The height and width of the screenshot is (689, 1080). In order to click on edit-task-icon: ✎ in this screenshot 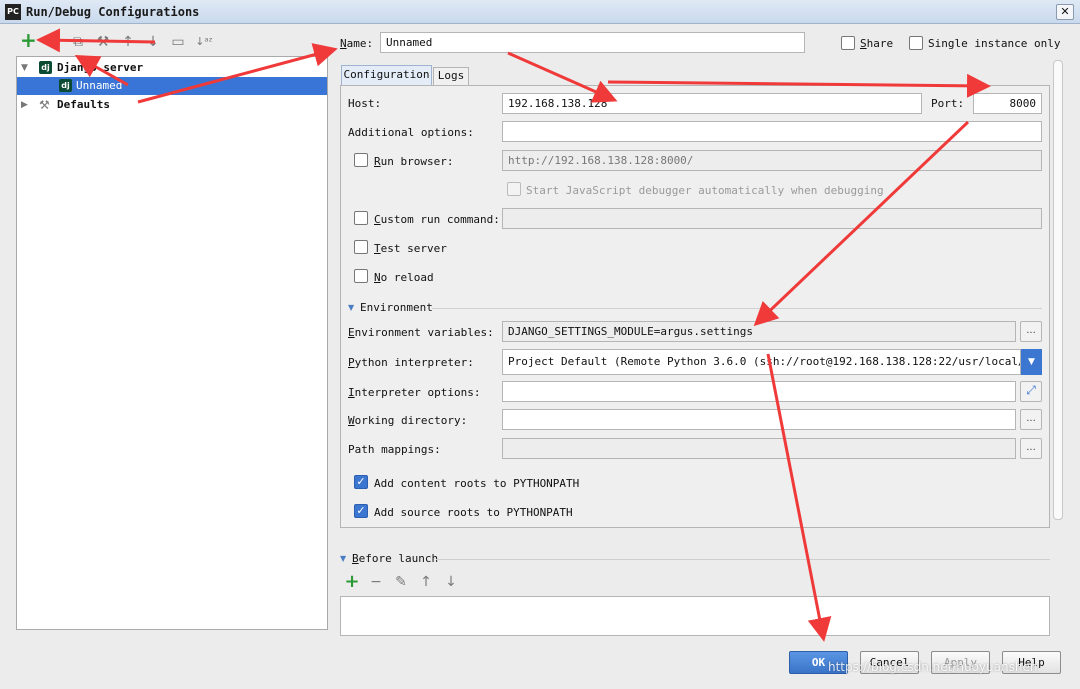, I will do `click(401, 582)`.